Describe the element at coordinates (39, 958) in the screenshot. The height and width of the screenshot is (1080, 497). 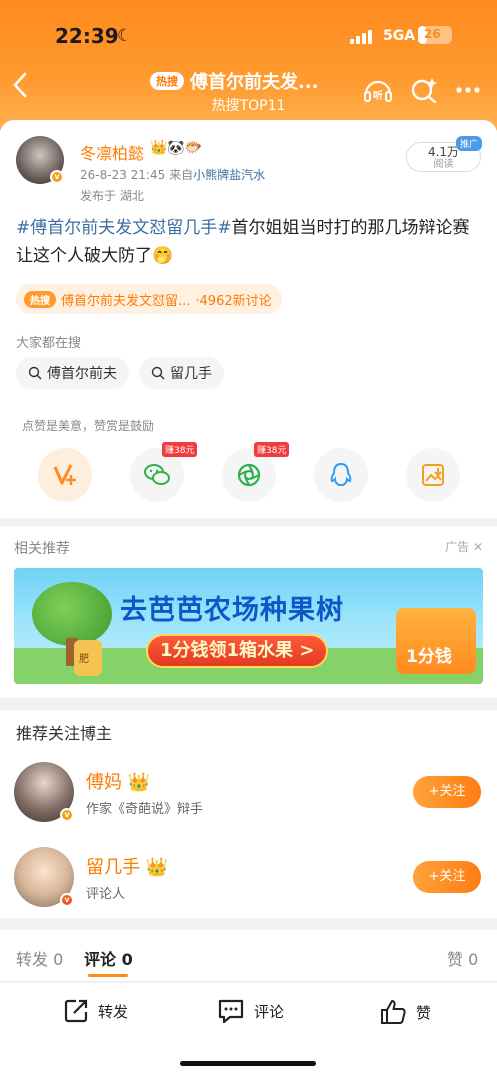
I see `tab-repost: 转发 0` at that location.